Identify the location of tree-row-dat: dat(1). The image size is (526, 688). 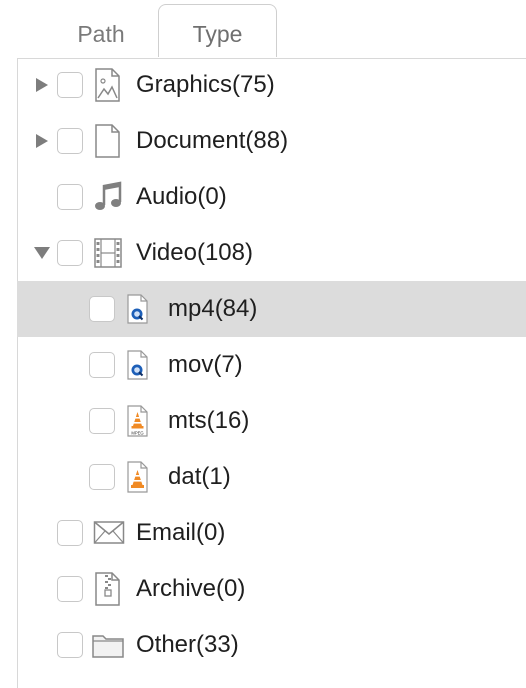
(263, 477).